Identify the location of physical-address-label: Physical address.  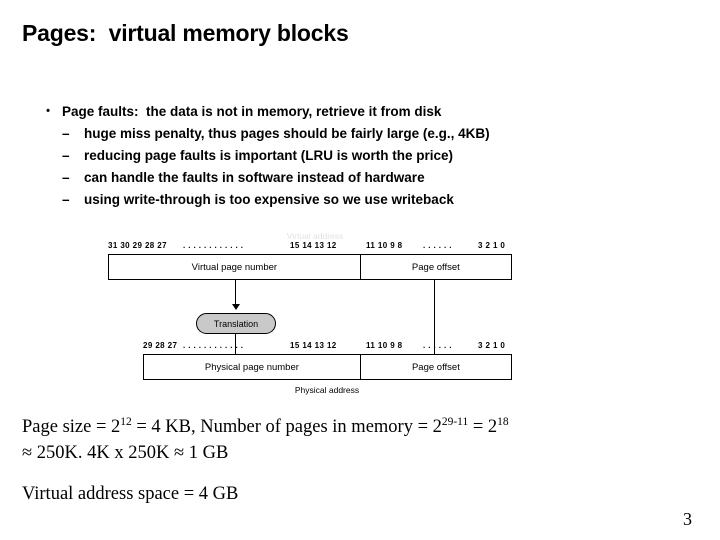
(327, 390).